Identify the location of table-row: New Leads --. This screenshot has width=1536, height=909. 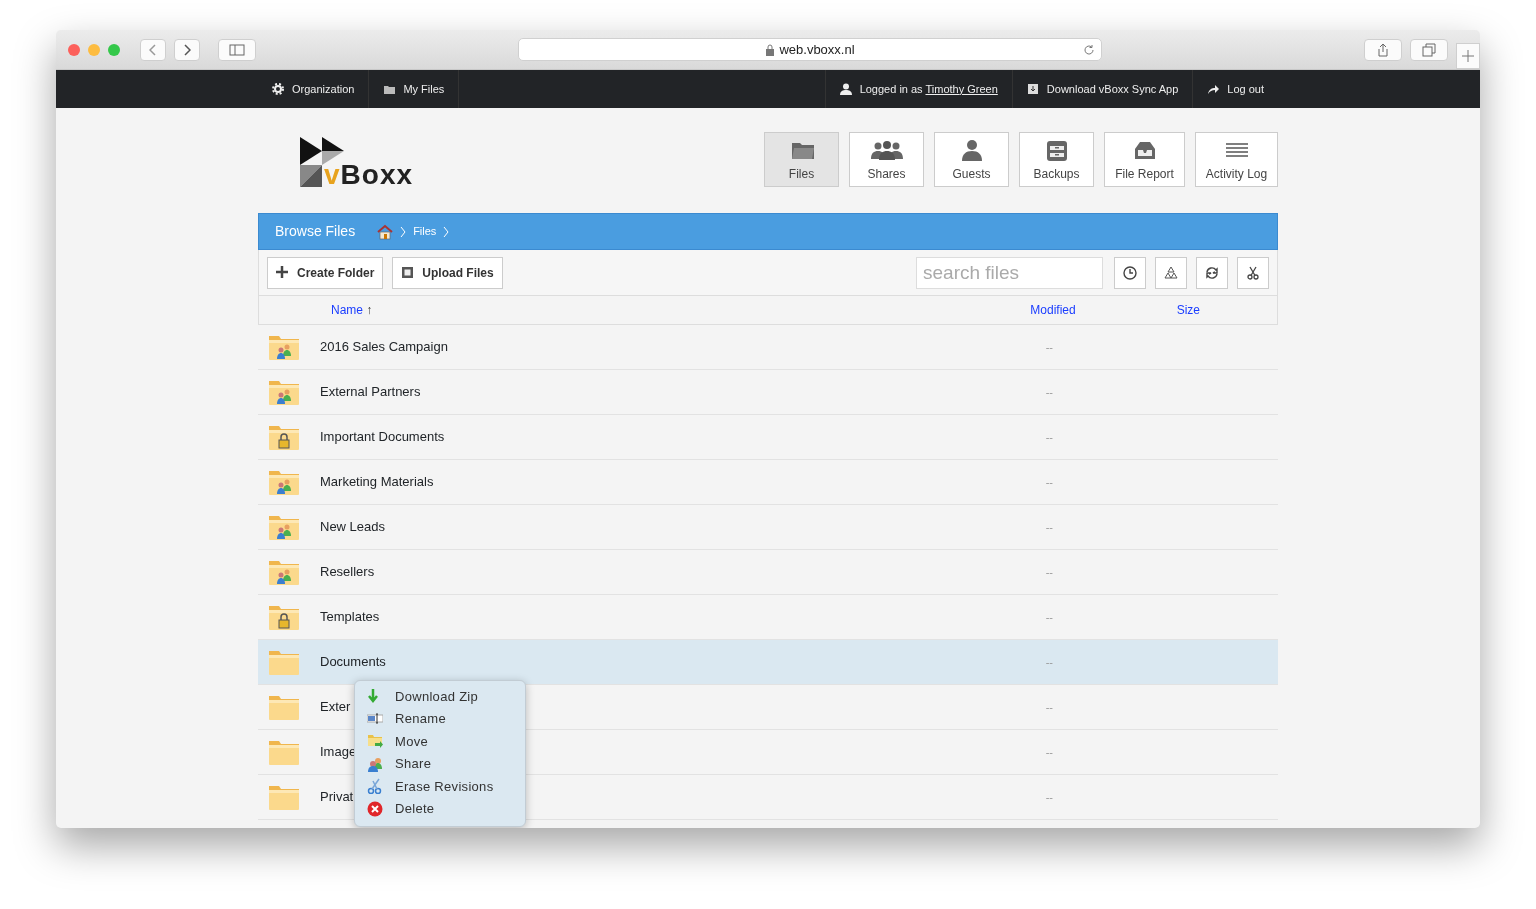
(768, 527).